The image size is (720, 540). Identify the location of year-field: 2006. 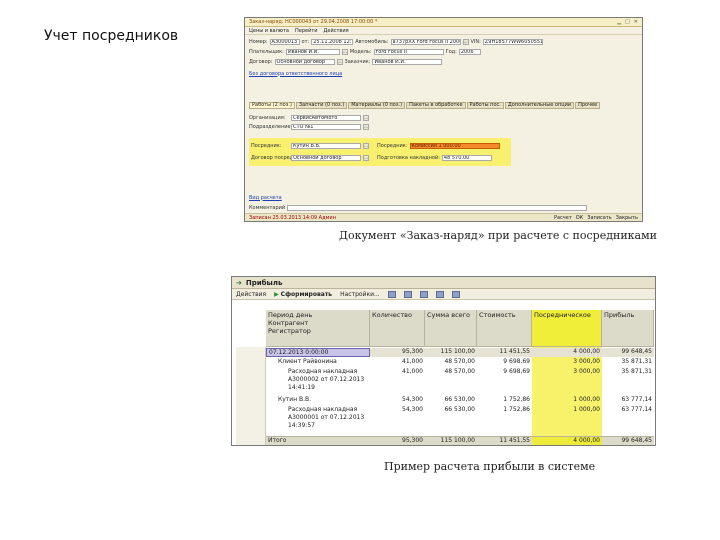
(469, 51).